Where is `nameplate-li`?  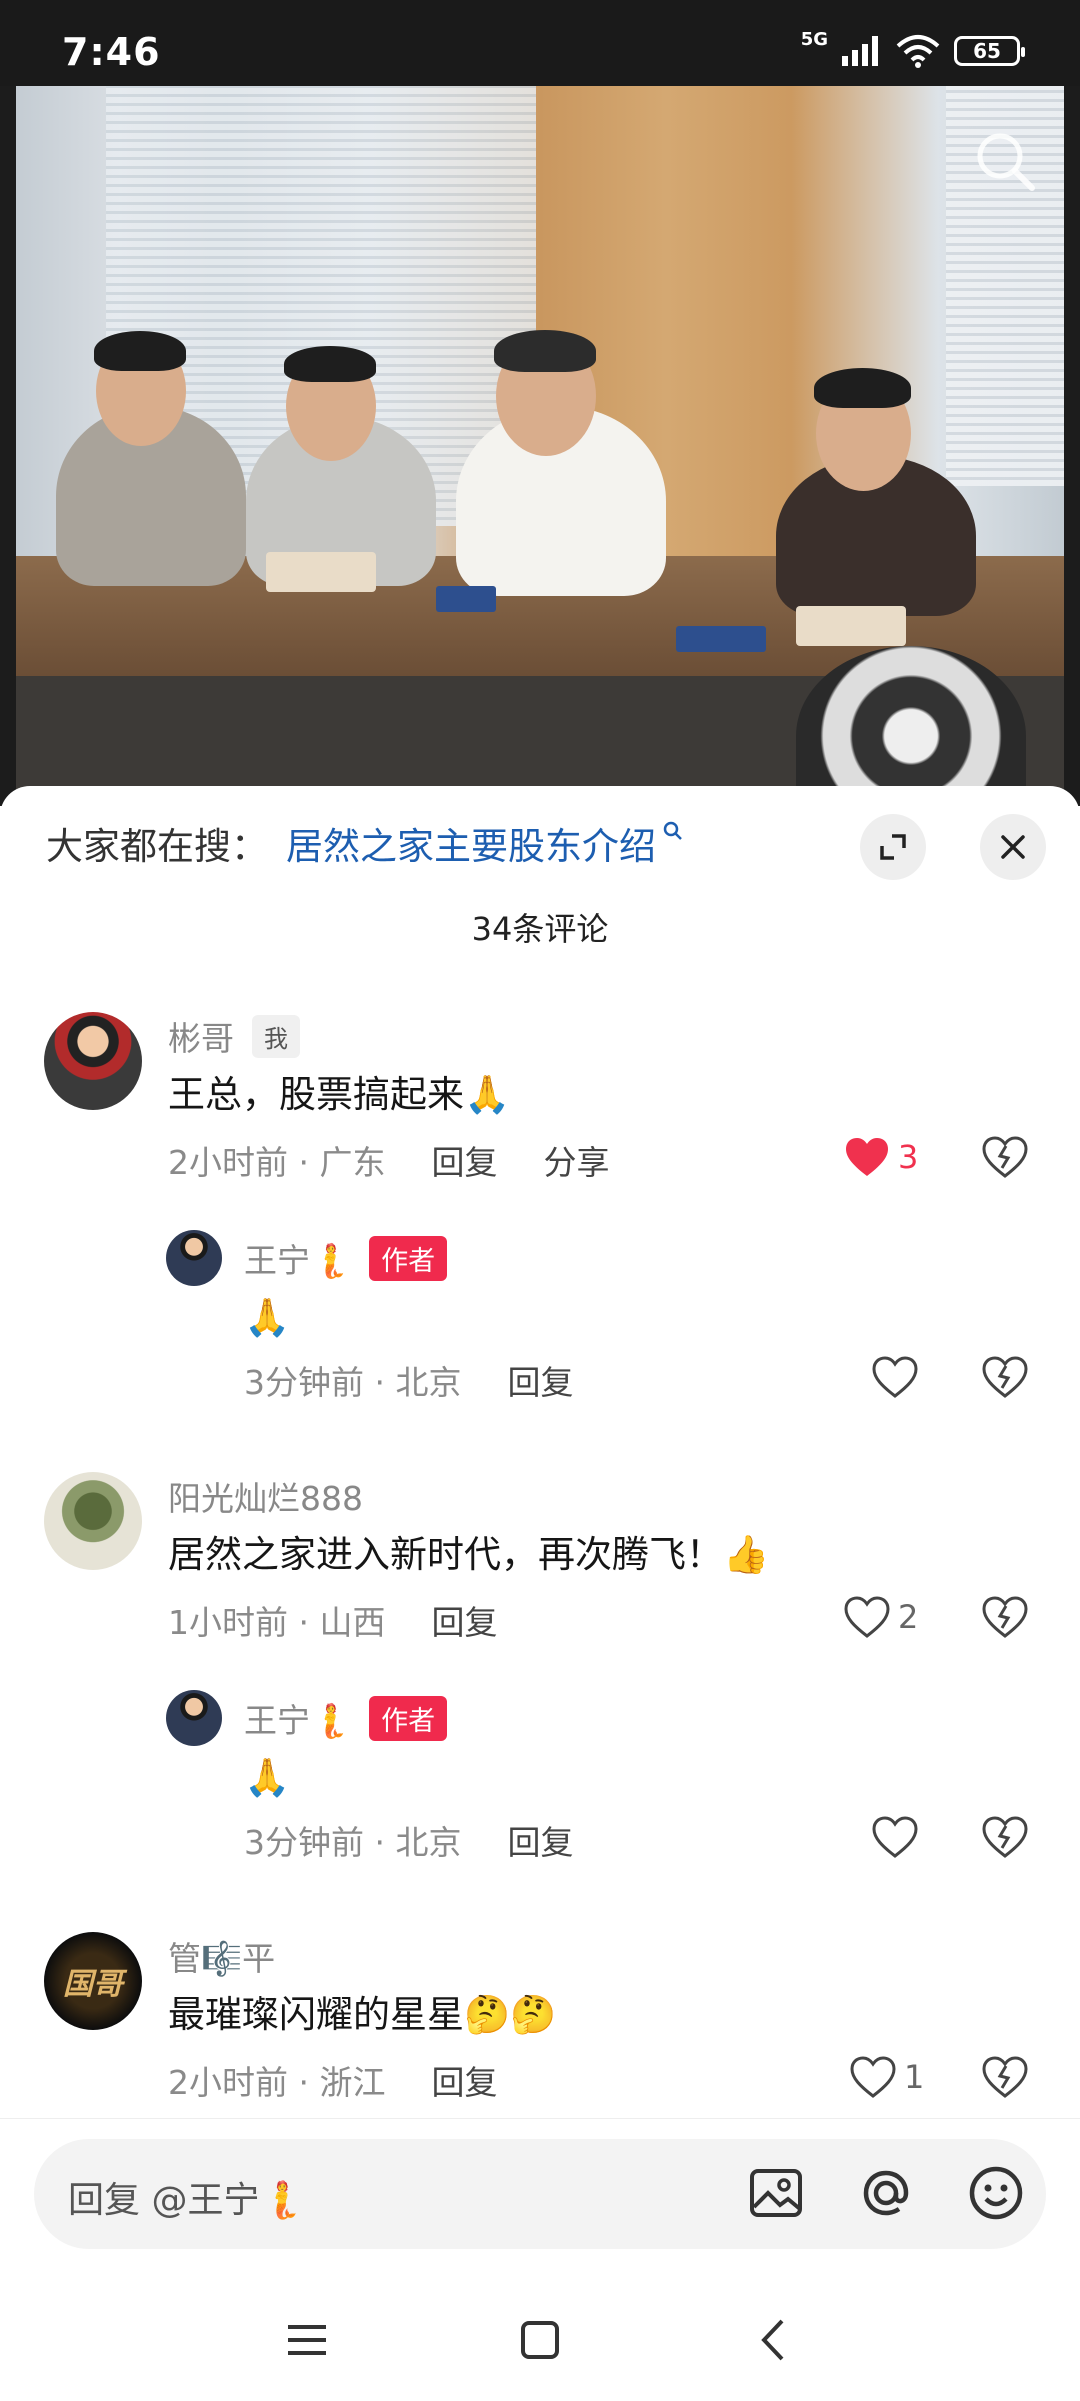 nameplate-li is located at coordinates (721, 639).